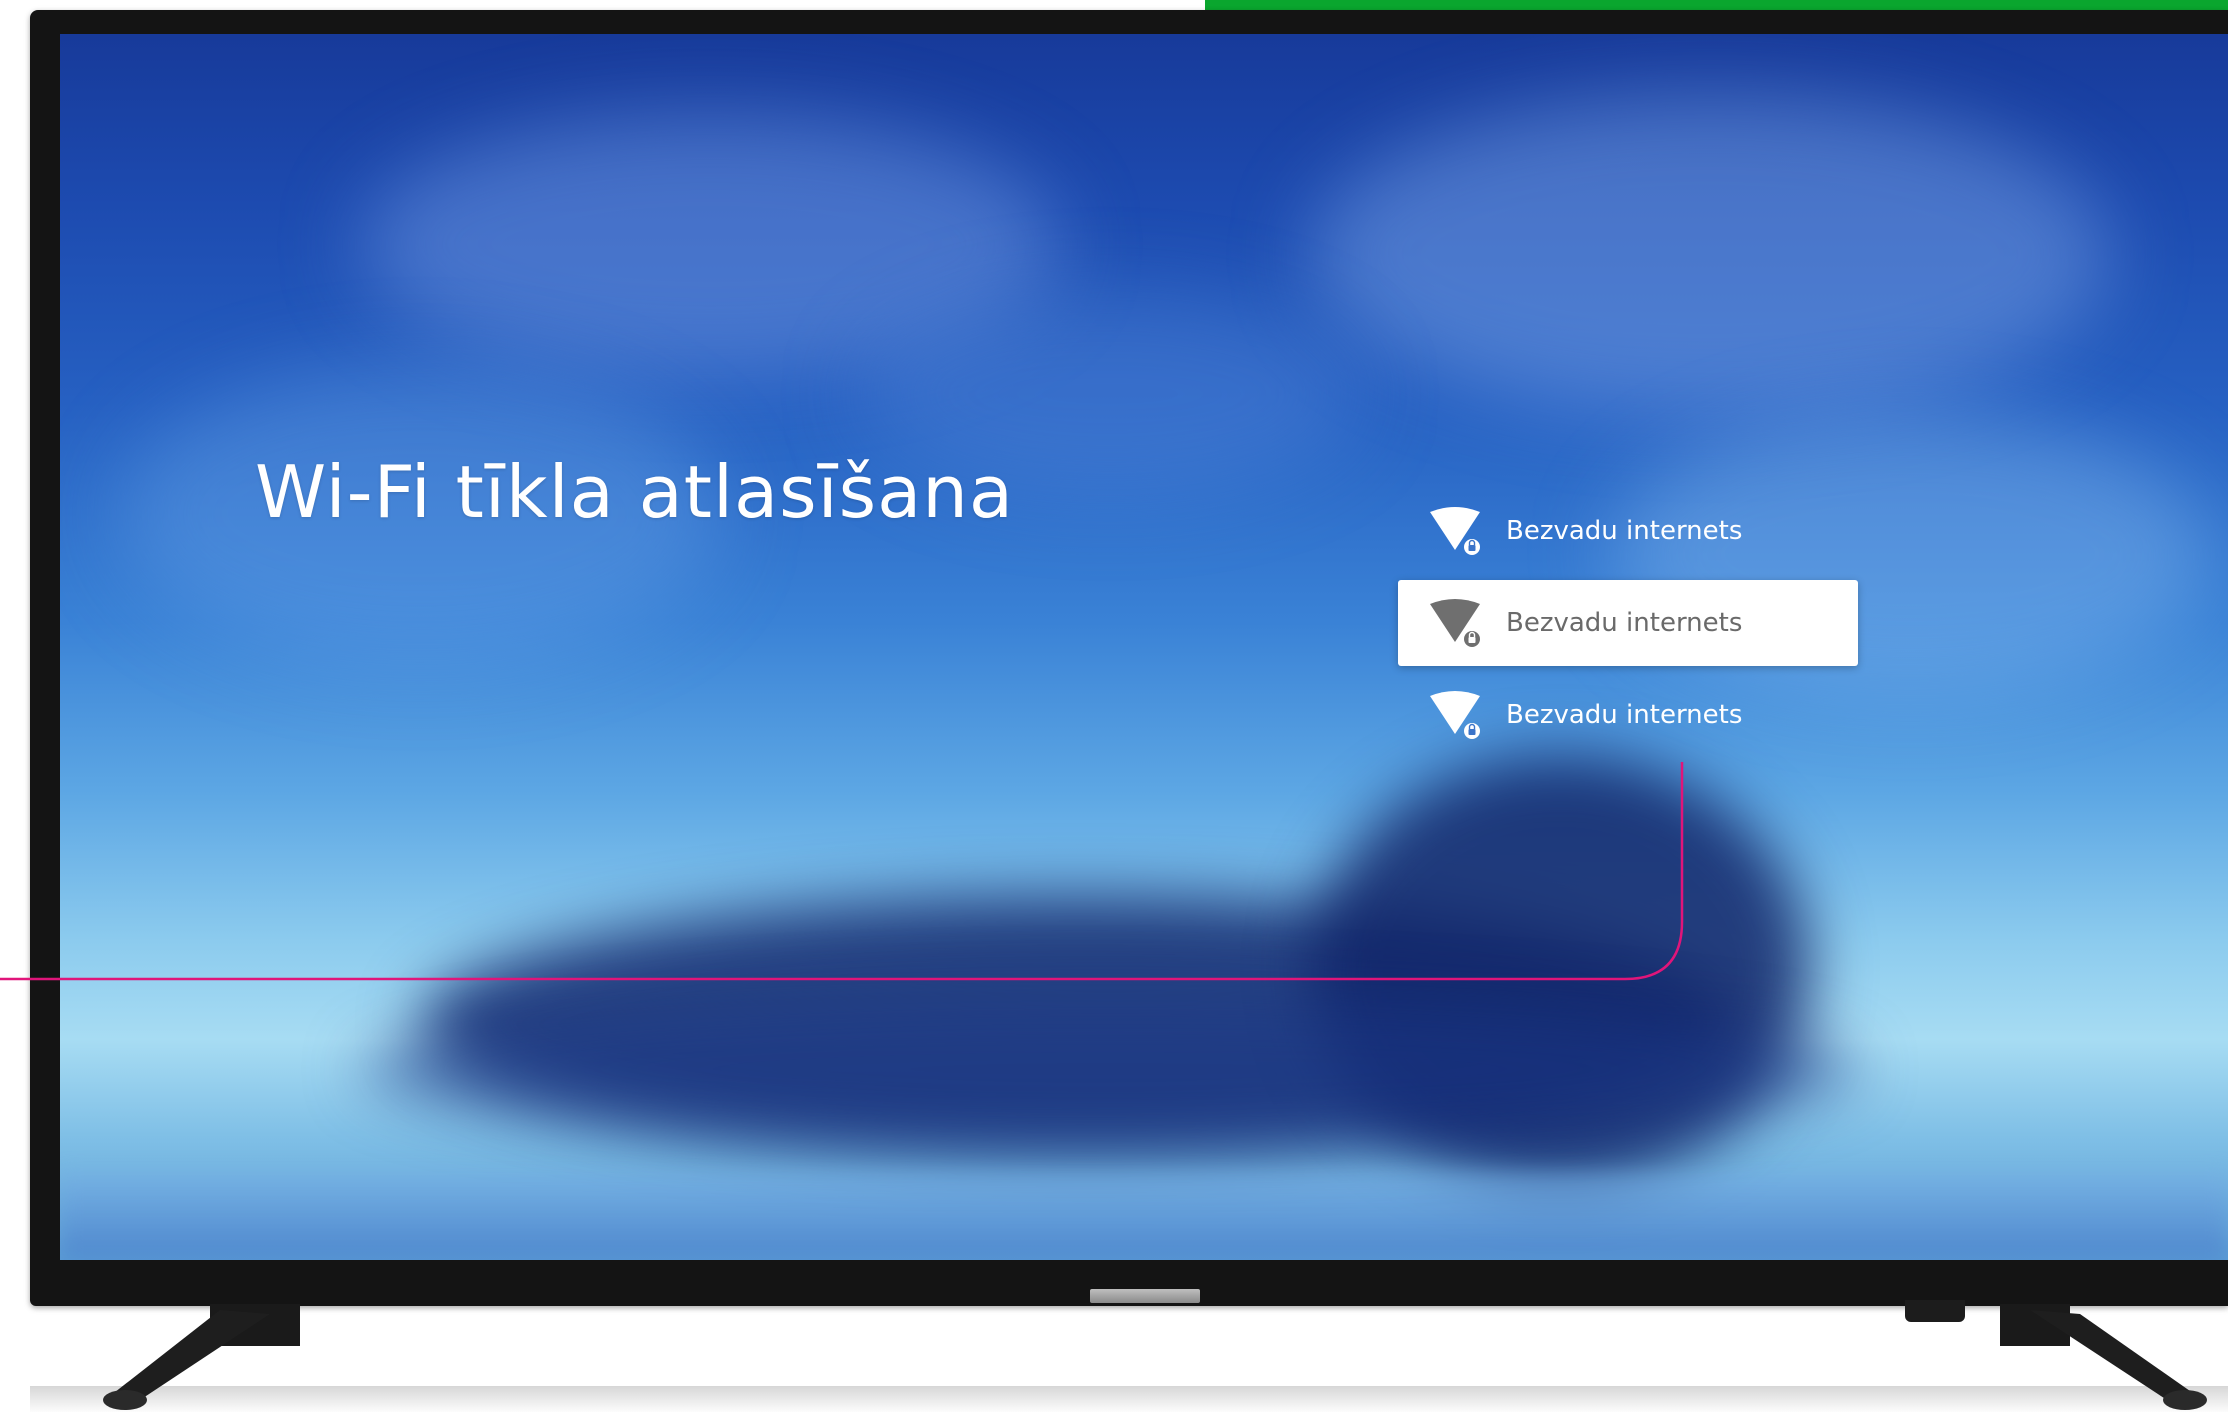 The width and height of the screenshot is (2228, 1412). What do you see at coordinates (1110, 1069) in the screenshot?
I see `background-island` at bounding box center [1110, 1069].